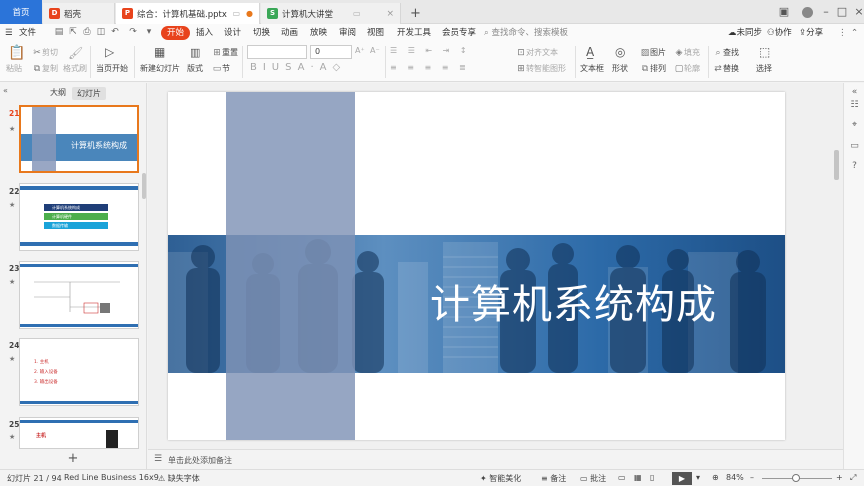  I want to click on tab-lecture: S 计算机大讲堂 ▭ ×, so click(331, 13).